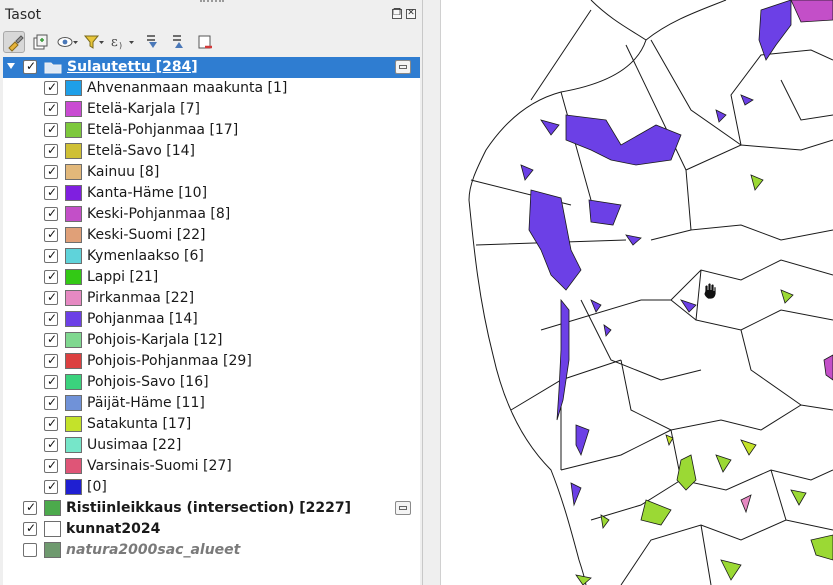 The image size is (833, 585). I want to click on visibility-eye-icon, so click(67, 42).